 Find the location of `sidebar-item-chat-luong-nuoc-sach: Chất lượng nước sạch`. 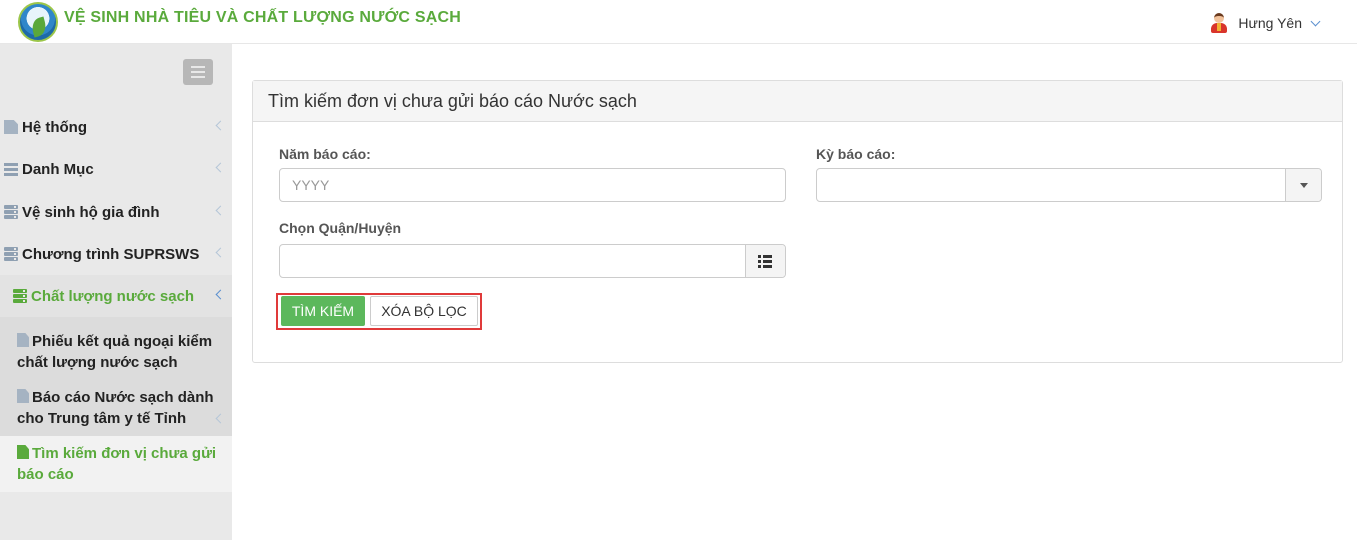

sidebar-item-chat-luong-nuoc-sach: Chất lượng nước sạch is located at coordinates (116, 296).